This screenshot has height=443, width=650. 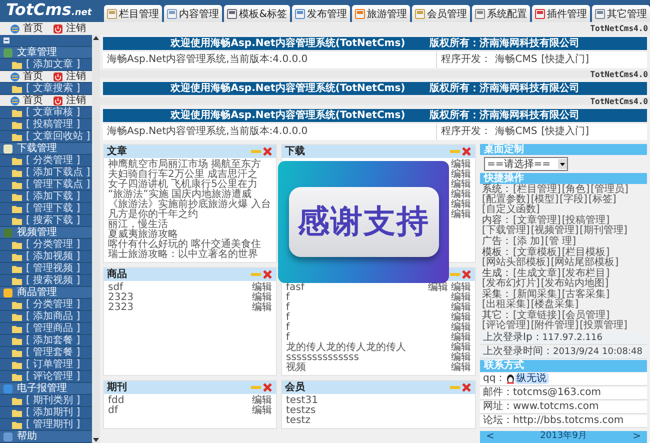 I want to click on quick-link: [期刊管理], so click(x=604, y=231).